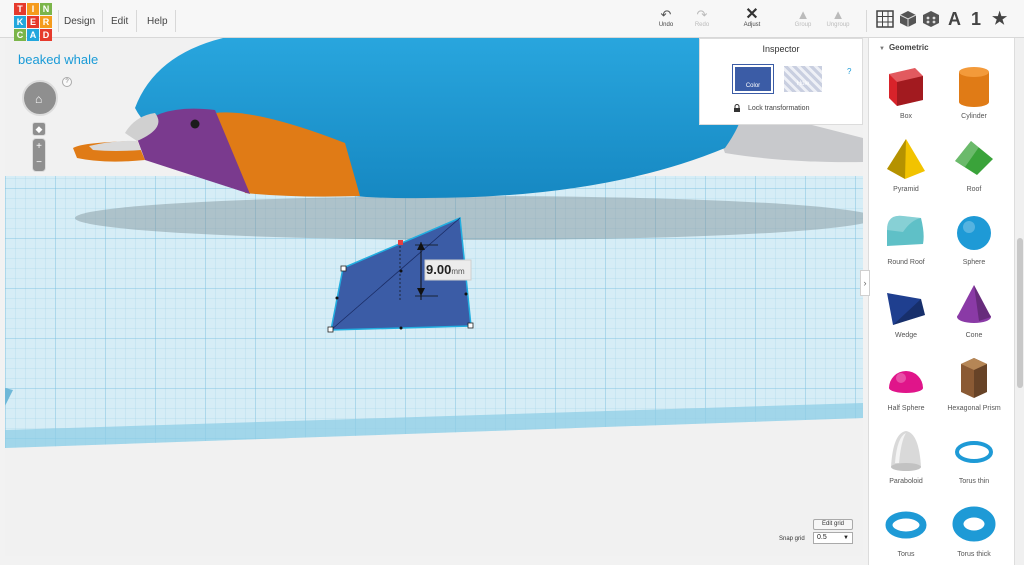 The image size is (1024, 565). What do you see at coordinates (974, 378) in the screenshot?
I see `hexagonal-prism-icon` at bounding box center [974, 378].